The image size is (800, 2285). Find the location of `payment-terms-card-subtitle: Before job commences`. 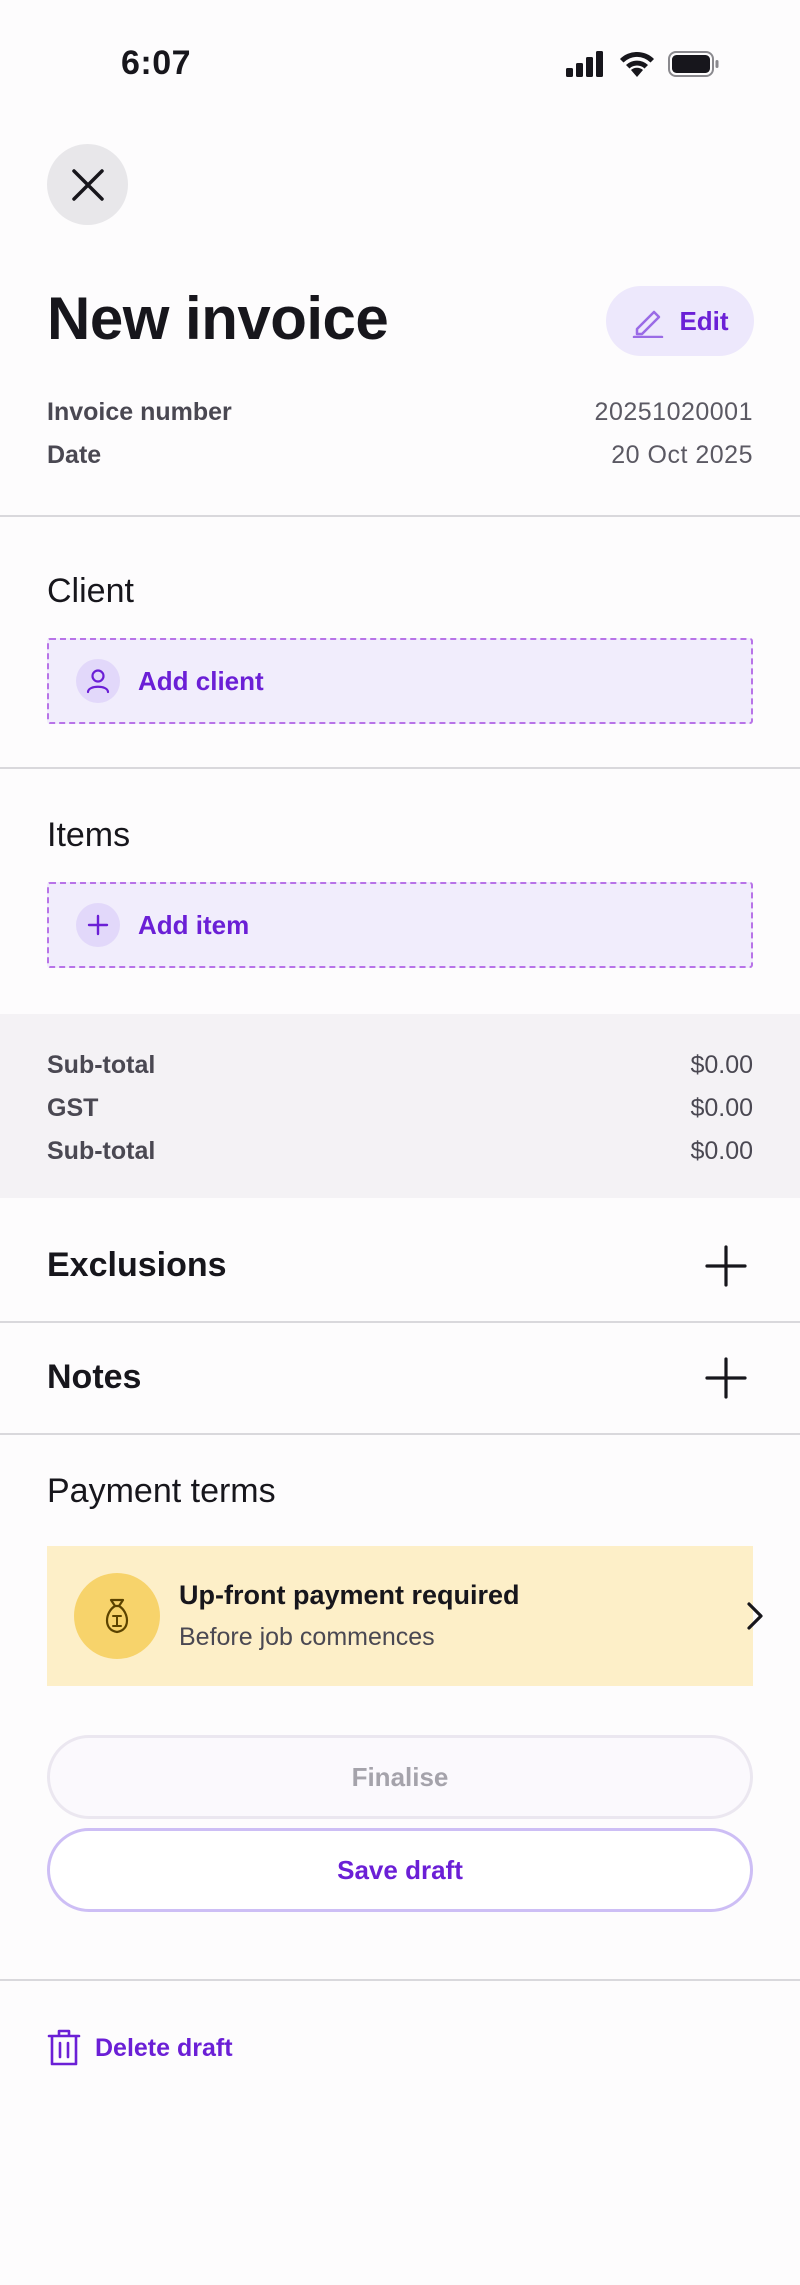

payment-terms-card-subtitle: Before job commences is located at coordinates (307, 1637).